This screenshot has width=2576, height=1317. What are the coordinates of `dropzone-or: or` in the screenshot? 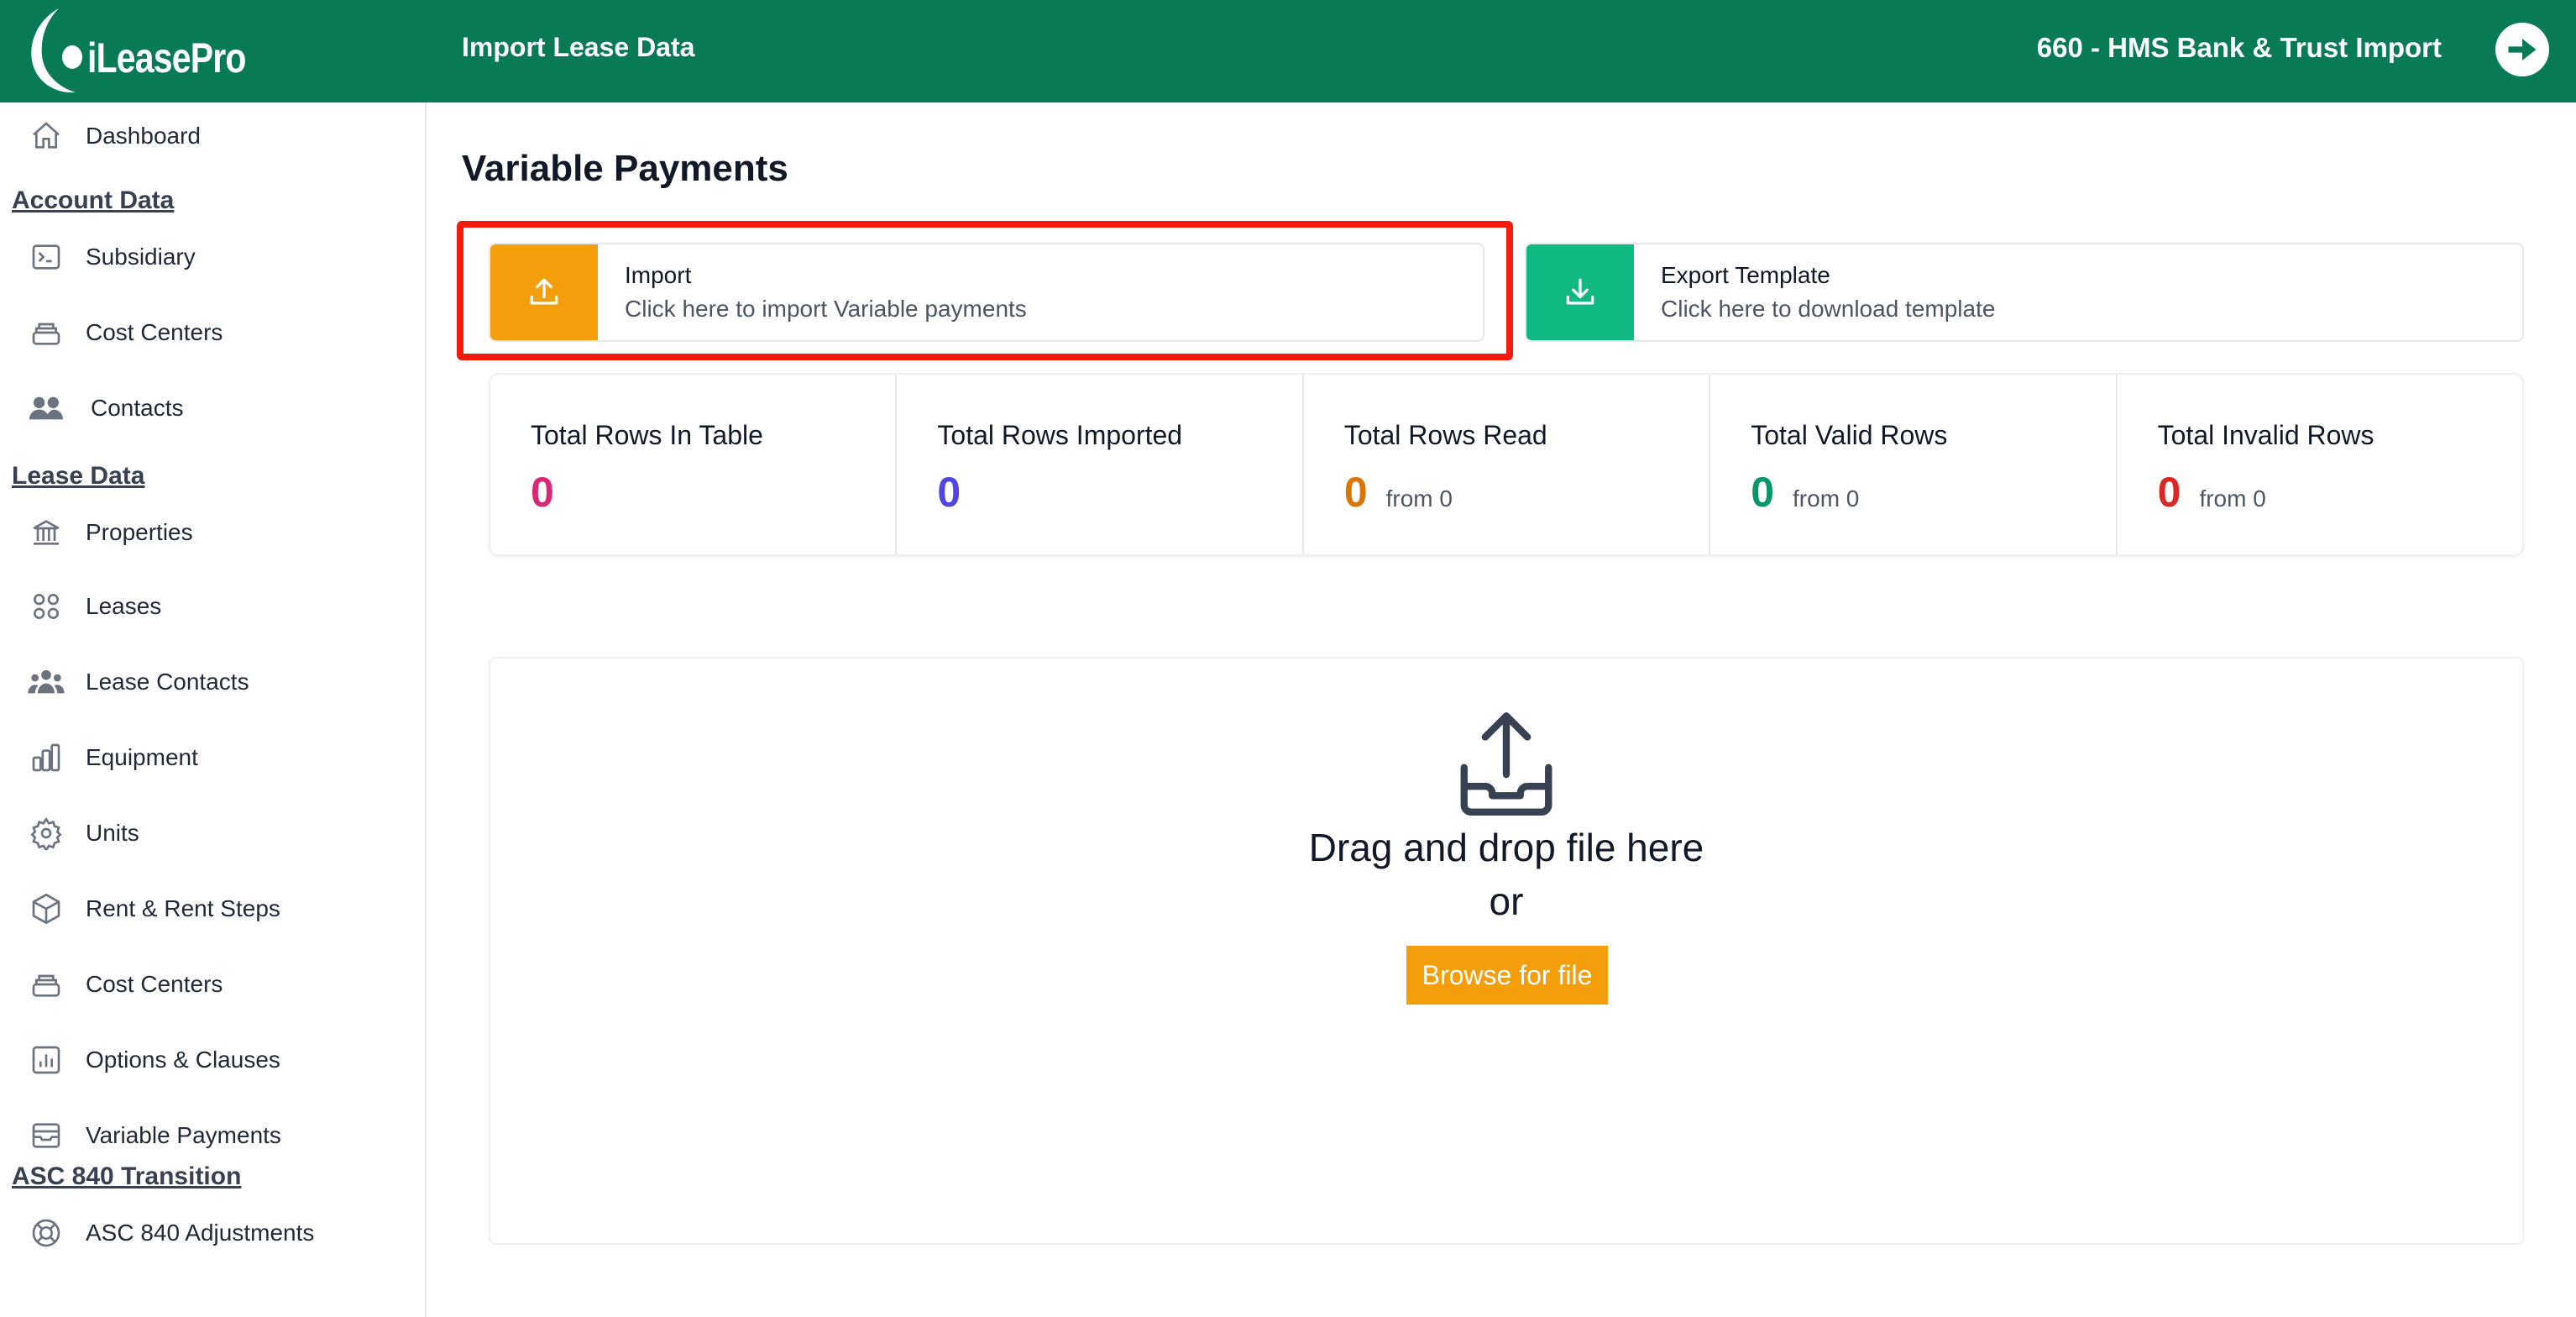 It's located at (1506, 901).